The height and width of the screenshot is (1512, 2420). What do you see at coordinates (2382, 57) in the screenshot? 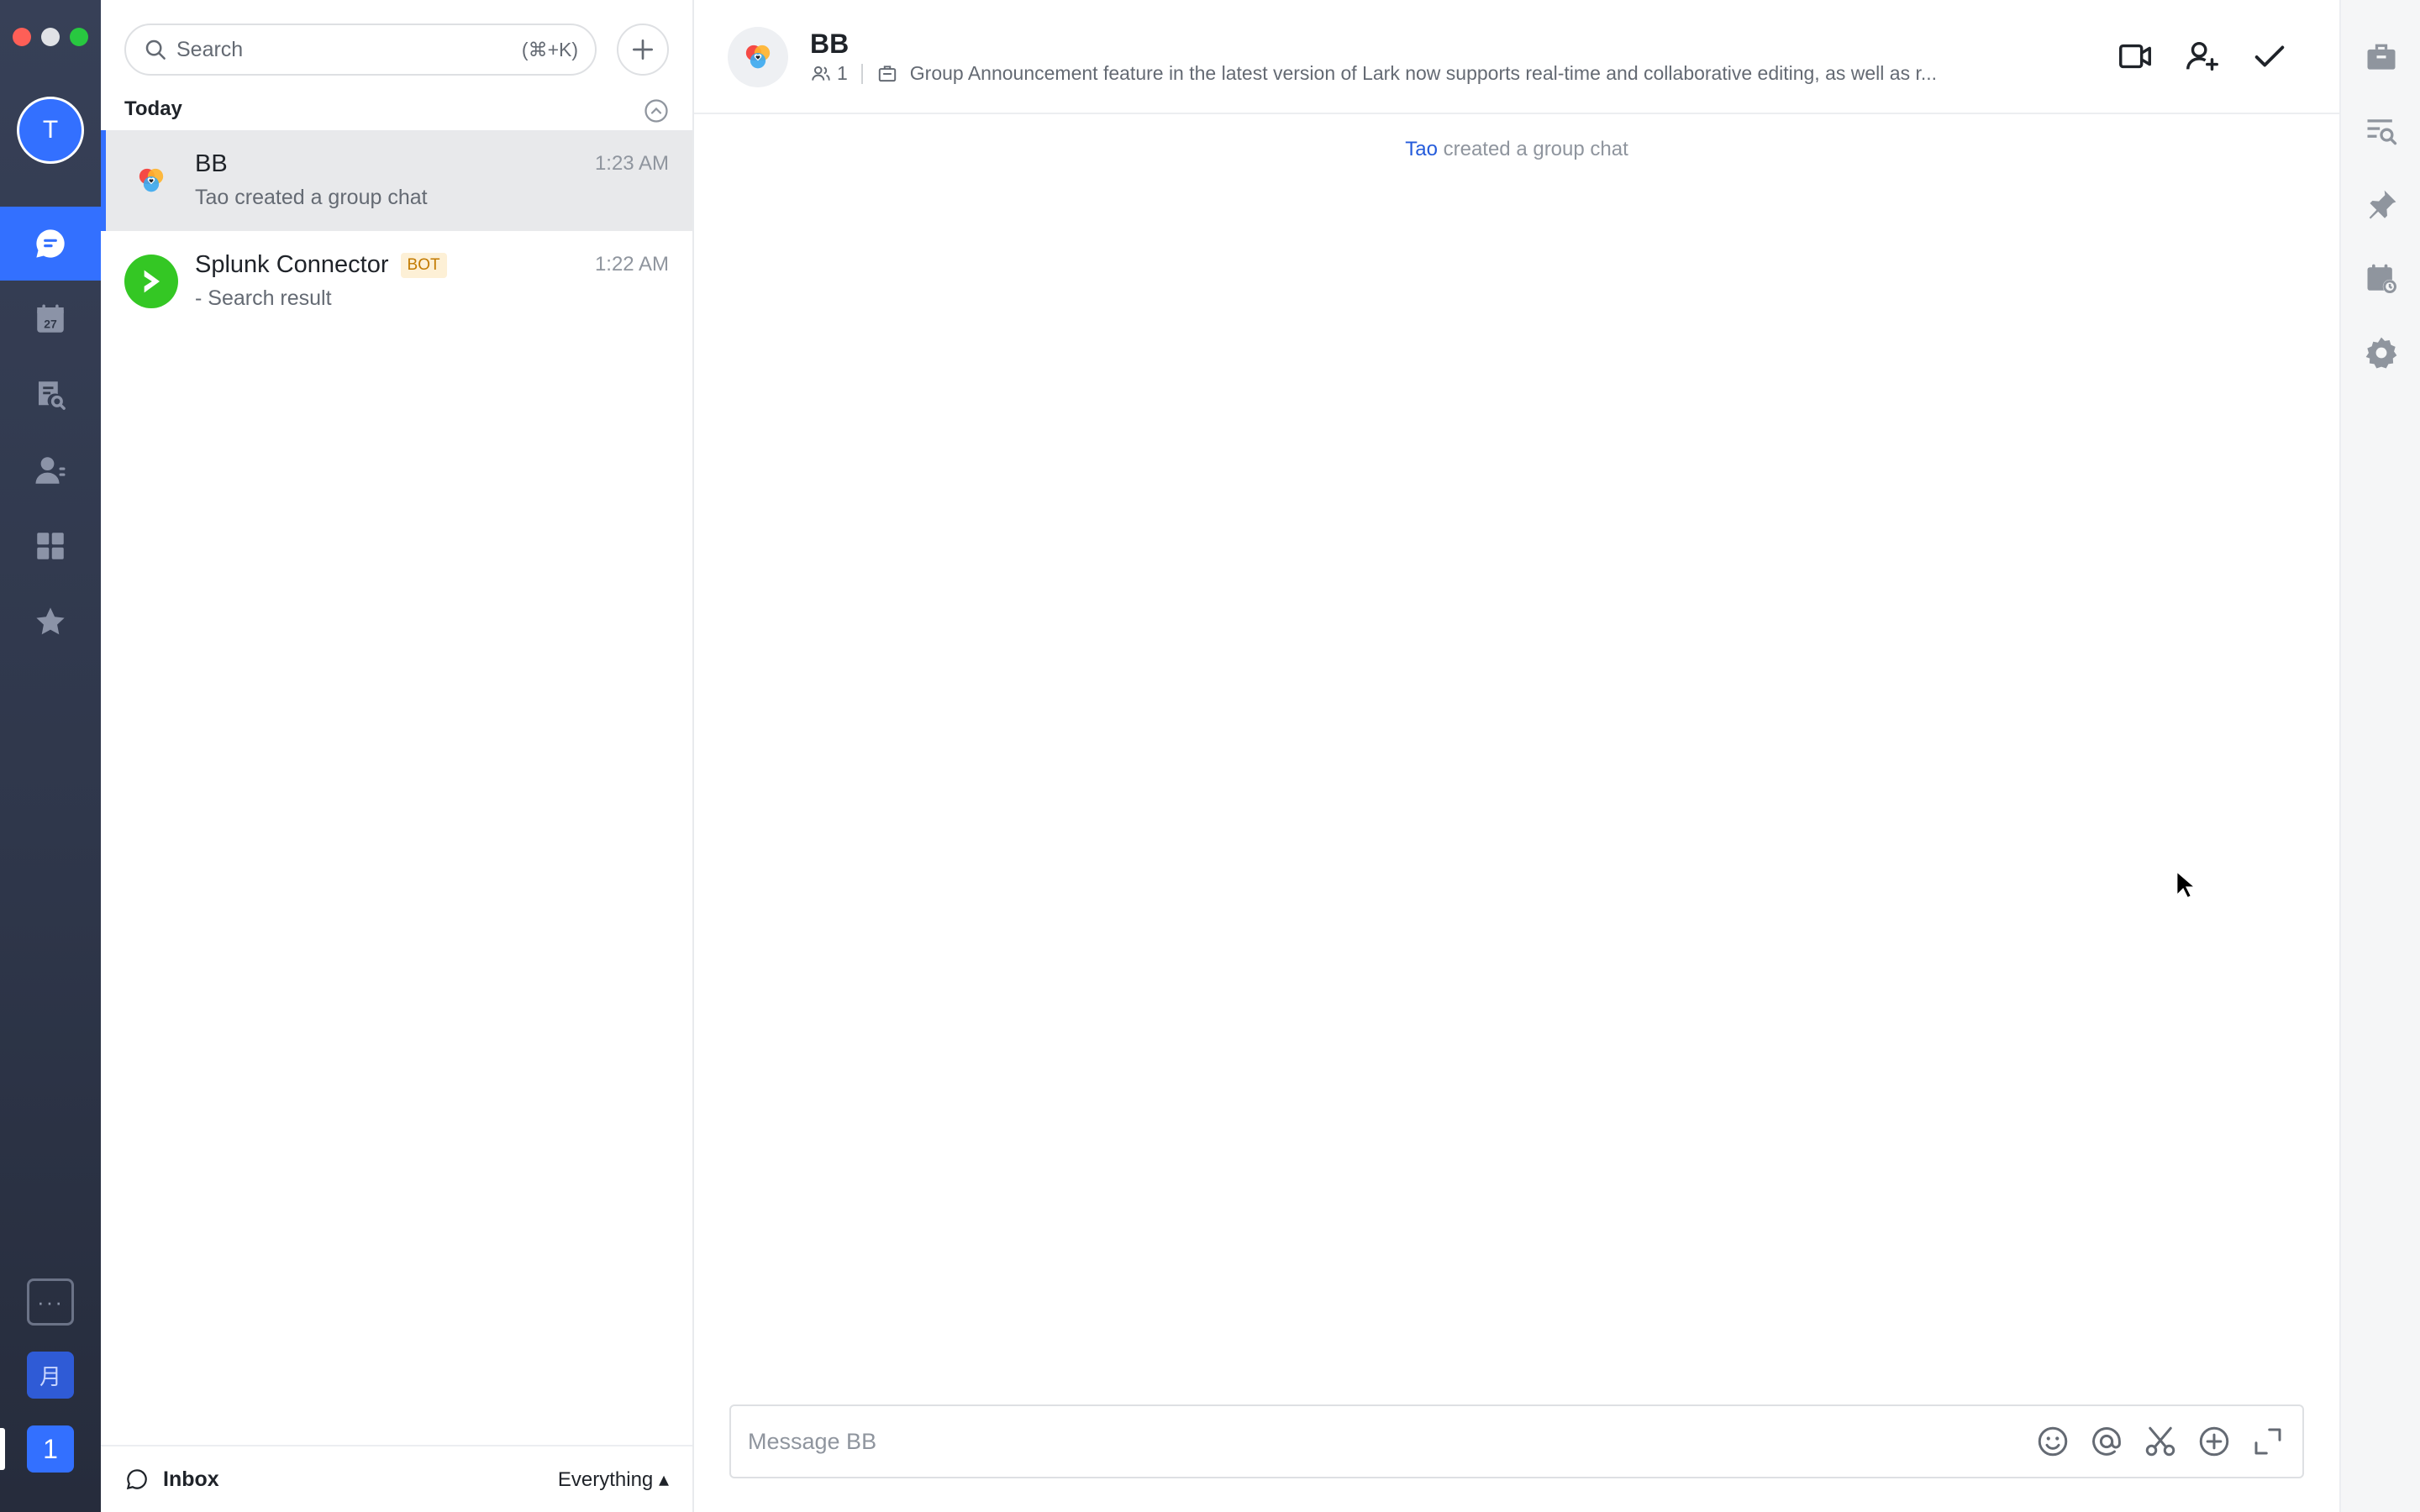
I see `briefcase-icon` at bounding box center [2382, 57].